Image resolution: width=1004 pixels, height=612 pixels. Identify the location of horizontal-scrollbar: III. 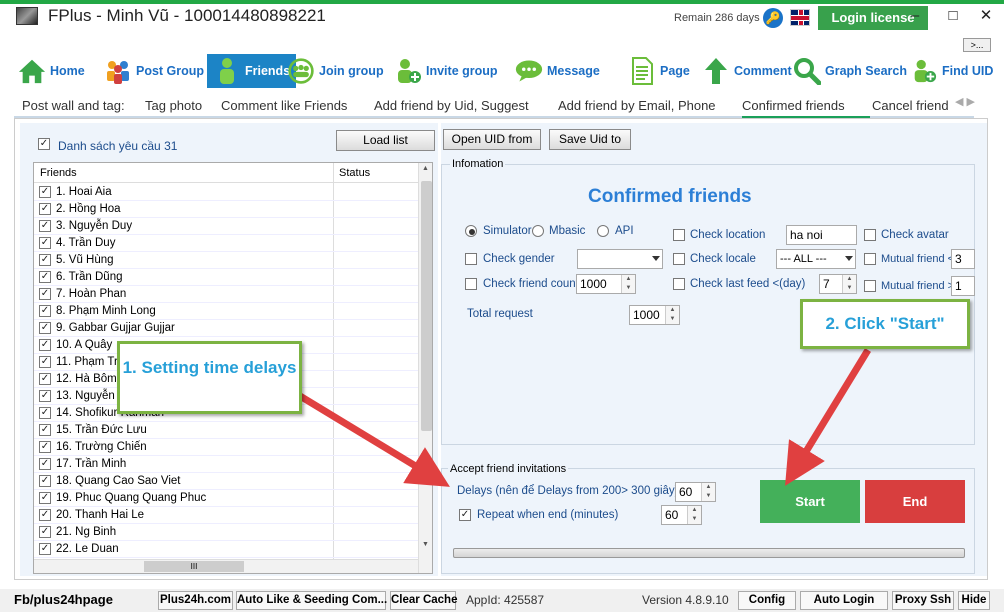
(226, 566).